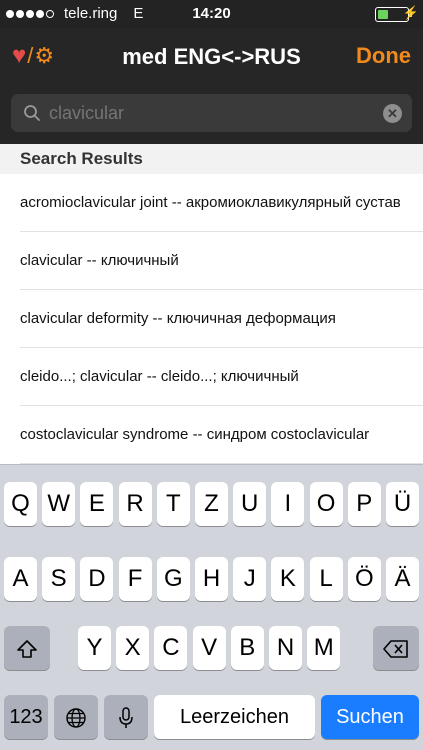 The image size is (423, 750). Describe the element at coordinates (32, 113) in the screenshot. I see `search-icon` at that location.